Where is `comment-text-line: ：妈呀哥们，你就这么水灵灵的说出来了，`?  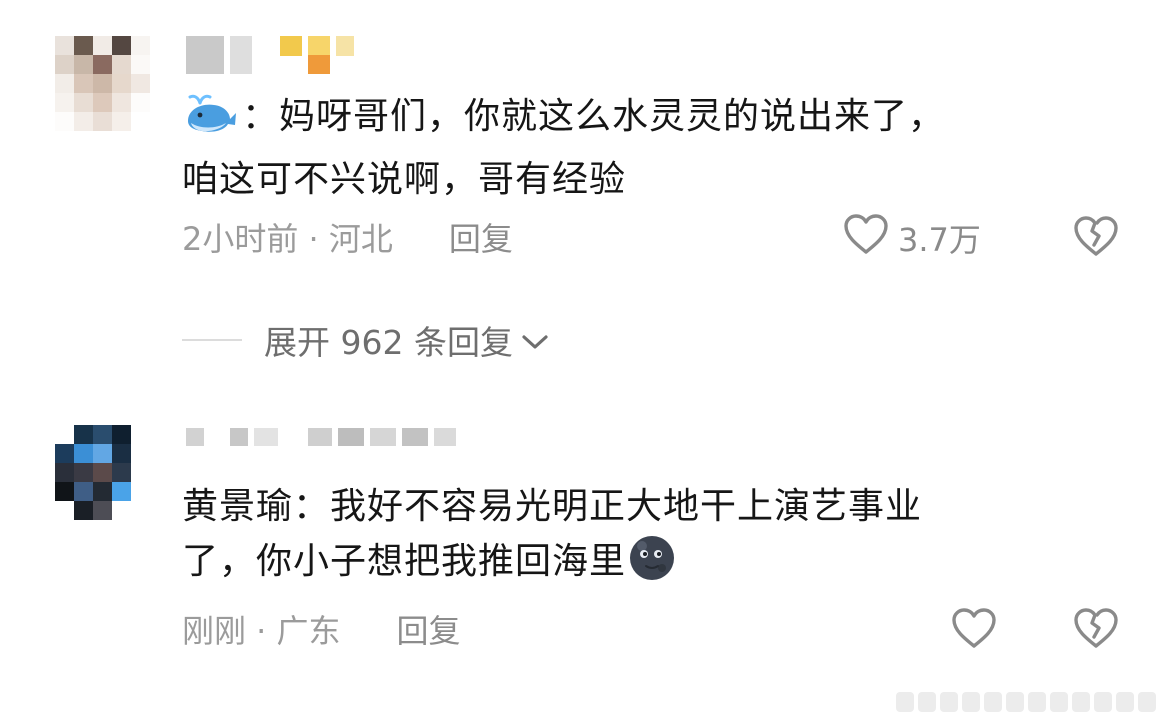
comment-text-line: ：妈呀哥们，你就这么水灵灵的说出来了， is located at coordinates (594, 116).